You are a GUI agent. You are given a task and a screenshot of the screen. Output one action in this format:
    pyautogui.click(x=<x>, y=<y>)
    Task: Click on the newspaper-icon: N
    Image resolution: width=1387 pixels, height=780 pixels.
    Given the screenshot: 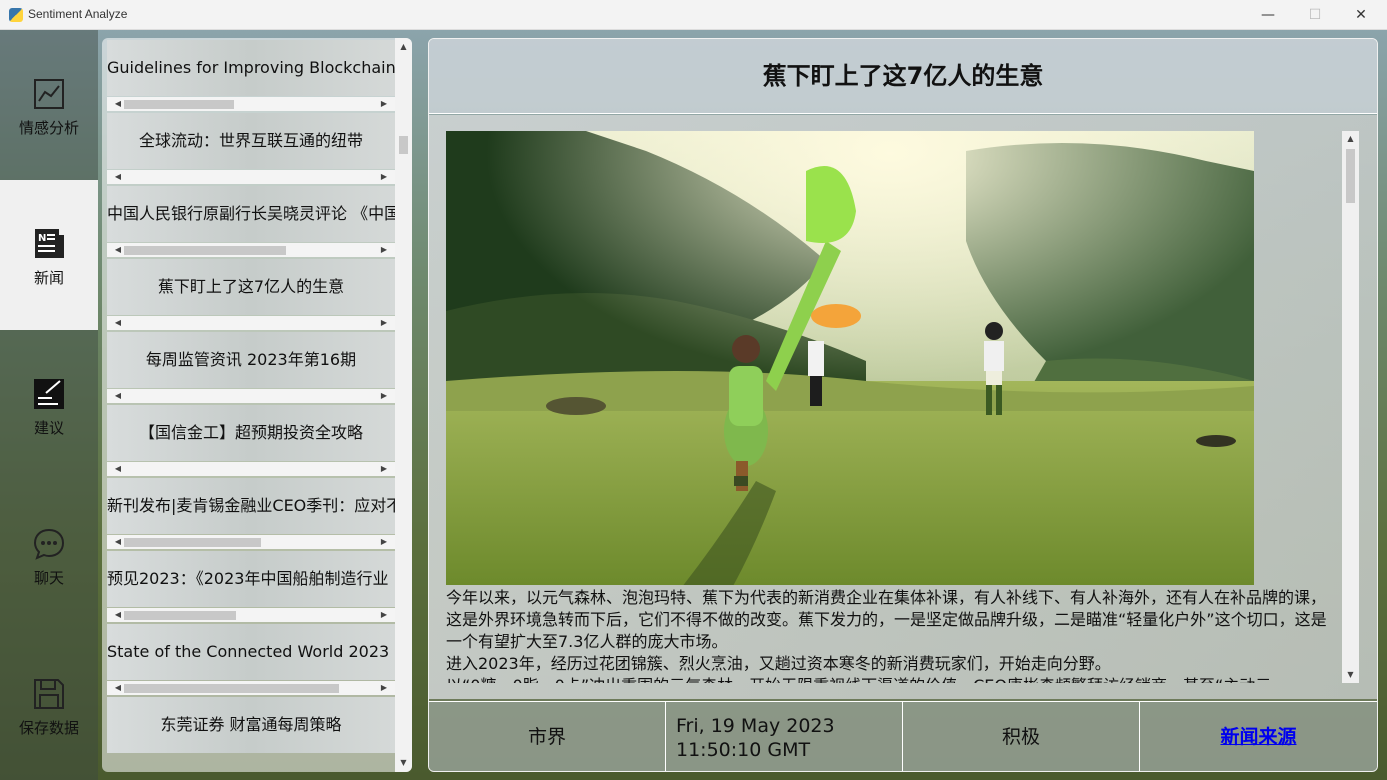 What is the action you would take?
    pyautogui.click(x=49, y=243)
    